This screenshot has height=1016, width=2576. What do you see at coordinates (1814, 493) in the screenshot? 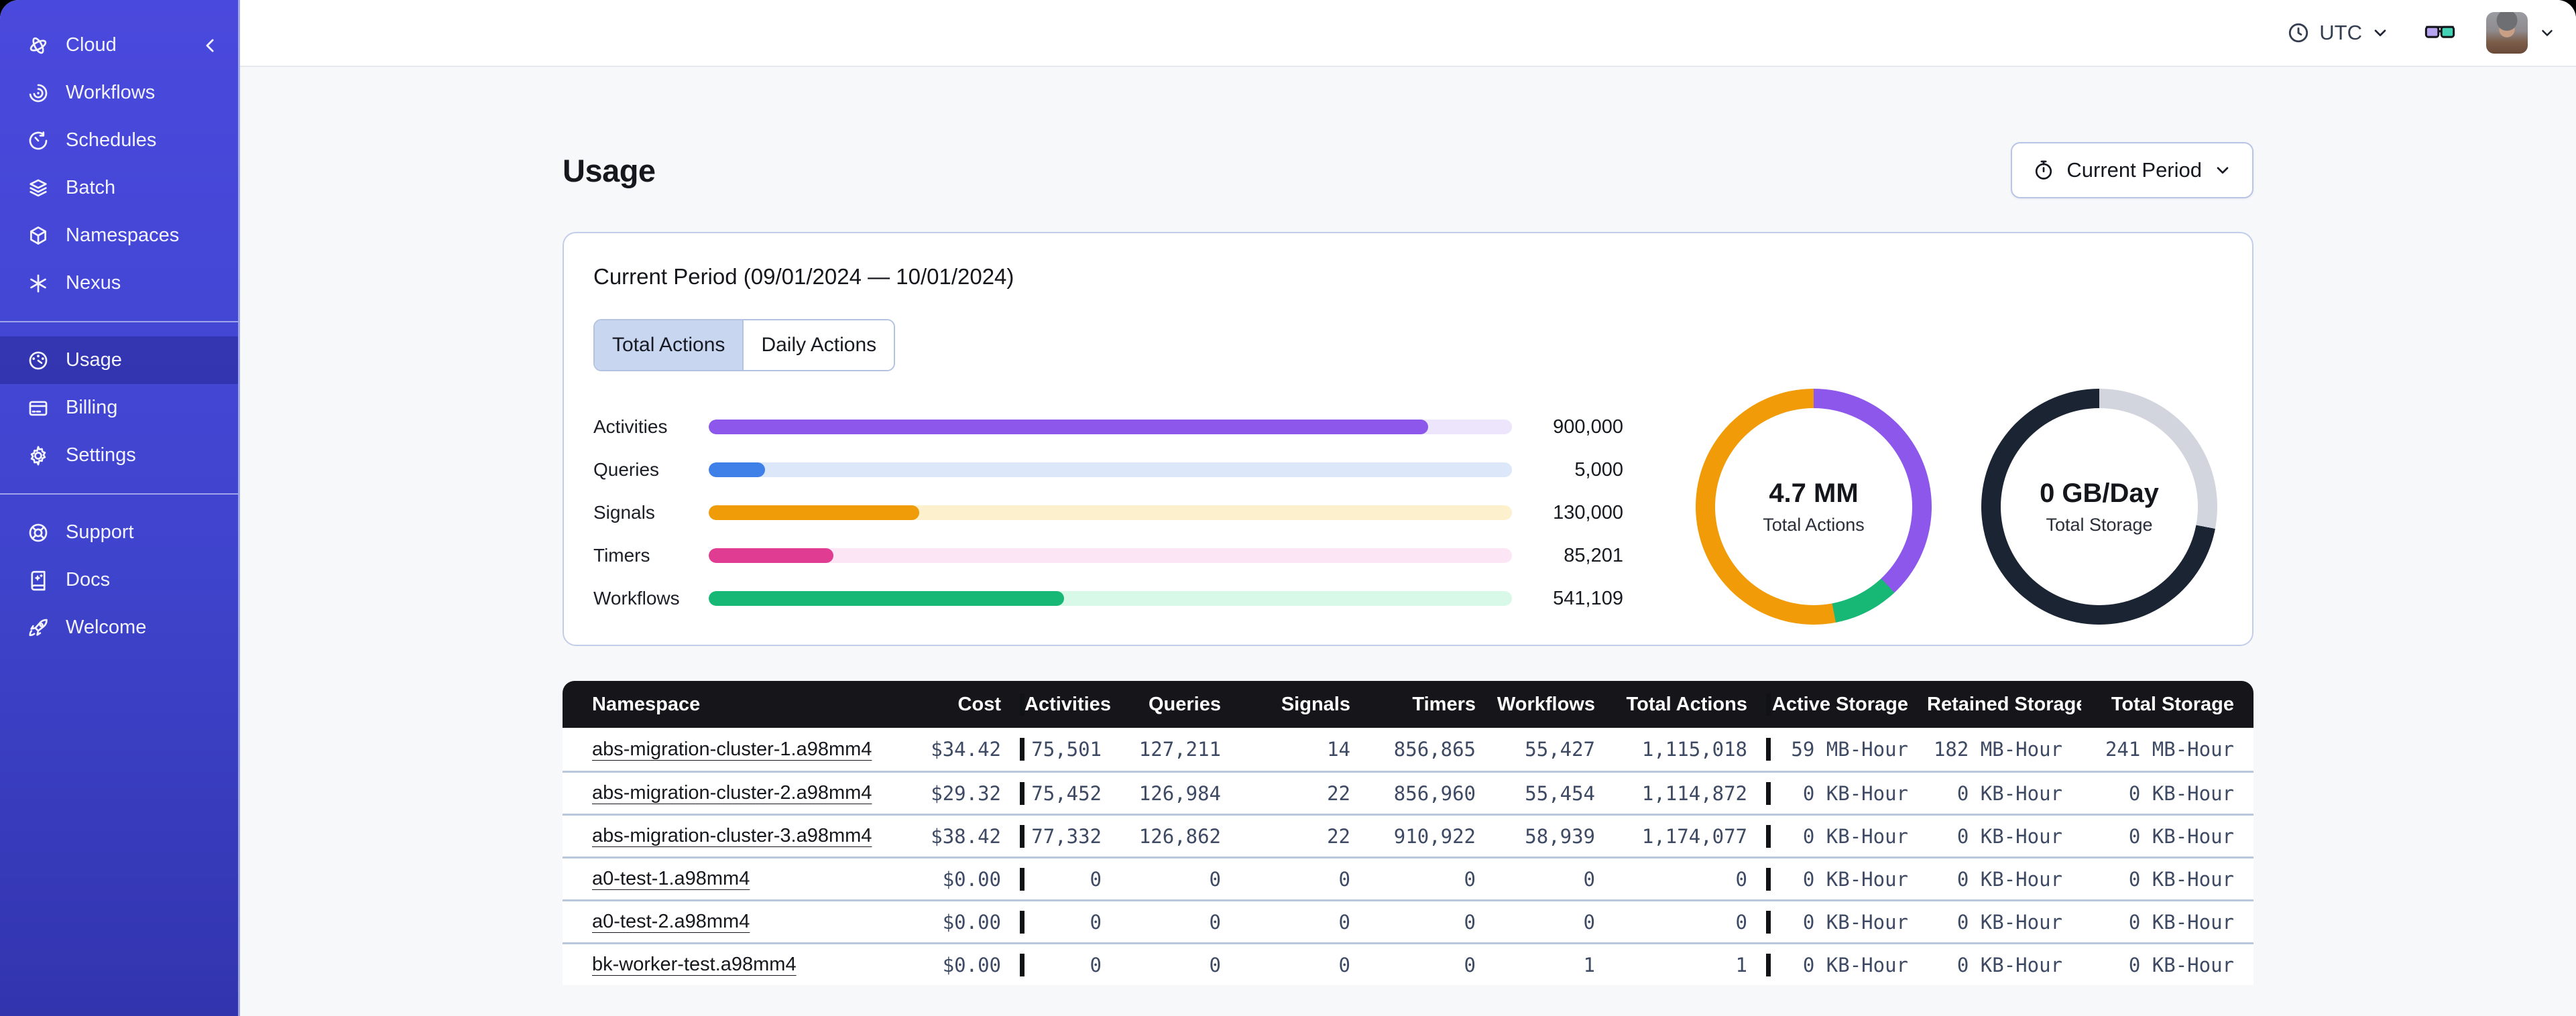
I see `donut-value: 4.7 MM` at bounding box center [1814, 493].